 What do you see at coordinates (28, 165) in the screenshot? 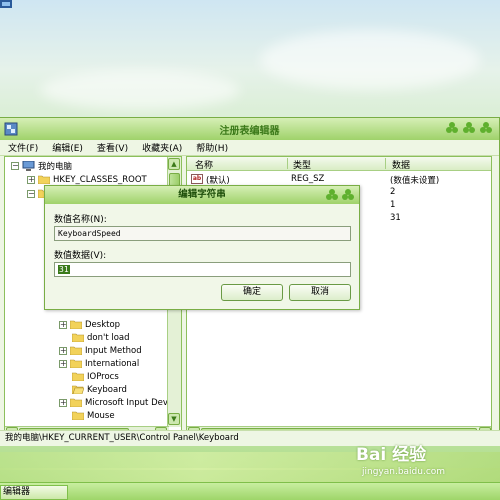
I see `computer-icon` at bounding box center [28, 165].